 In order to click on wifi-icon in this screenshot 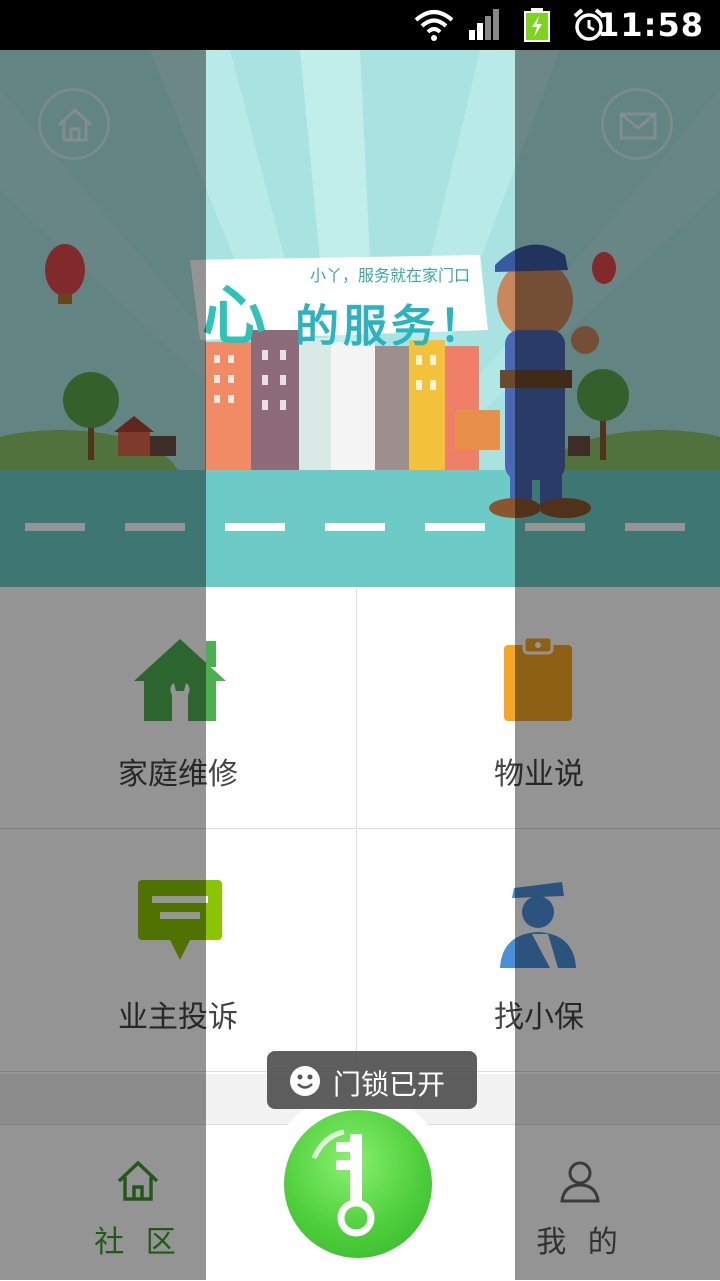, I will do `click(434, 25)`.